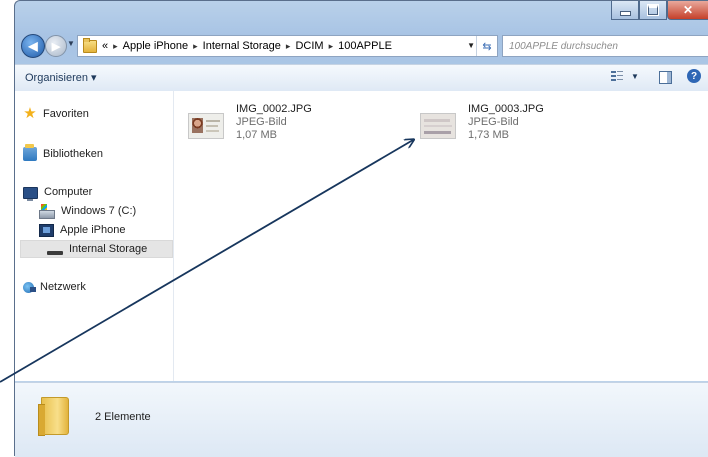 Image resolution: width=708 pixels, height=457 pixels. I want to click on minimize-button, so click(625, 10).